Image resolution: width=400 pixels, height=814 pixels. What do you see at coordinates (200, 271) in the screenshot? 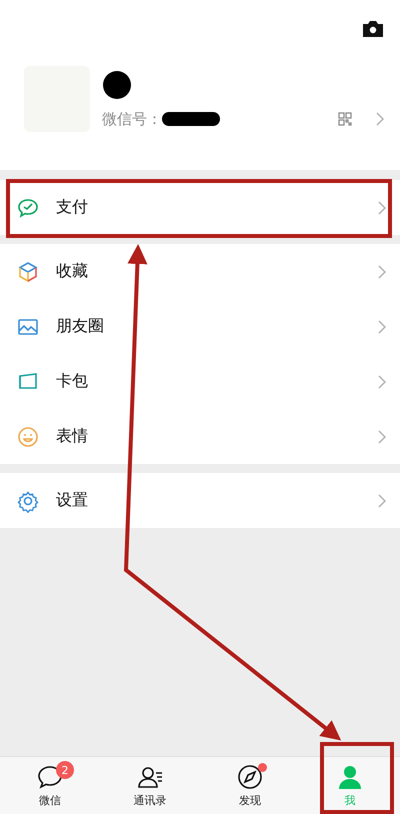
I see `menu-row: 收藏` at bounding box center [200, 271].